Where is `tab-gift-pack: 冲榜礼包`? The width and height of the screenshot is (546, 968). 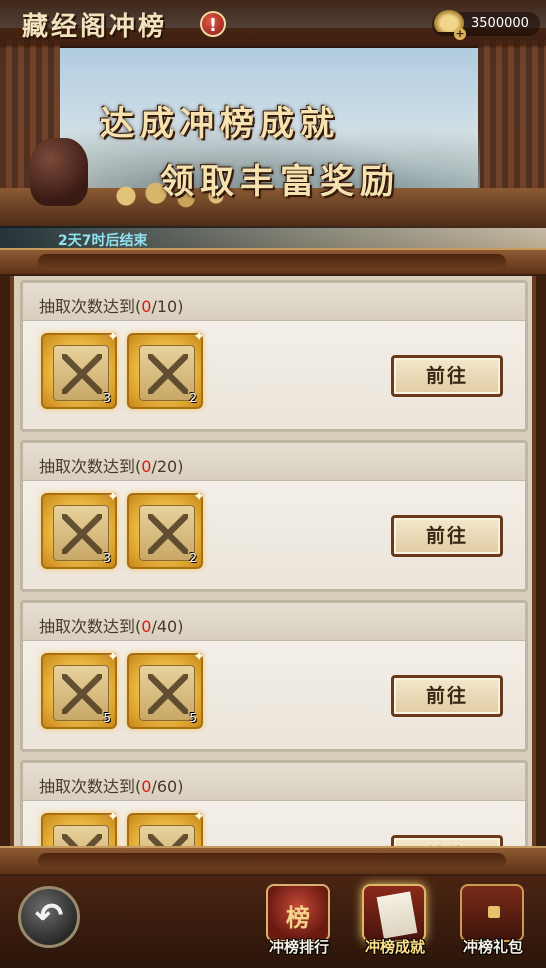 tab-gift-pack: 冲榜礼包 is located at coordinates (493, 922).